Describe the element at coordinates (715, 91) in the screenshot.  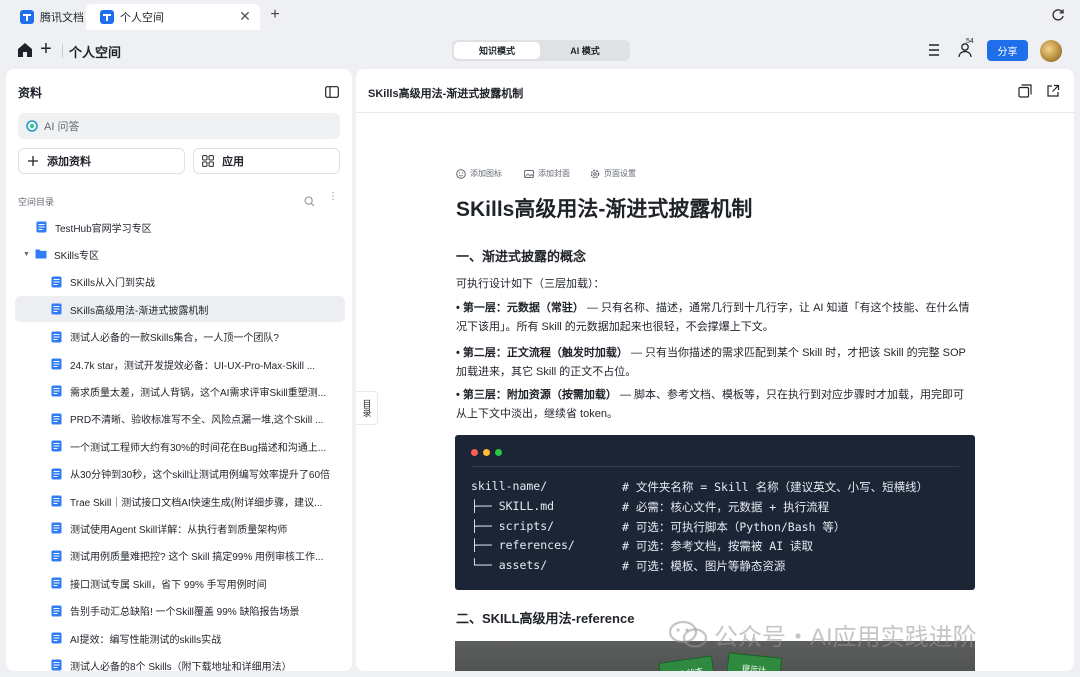
I see `document-header: SKills高级用法-渐进式披露机制` at that location.